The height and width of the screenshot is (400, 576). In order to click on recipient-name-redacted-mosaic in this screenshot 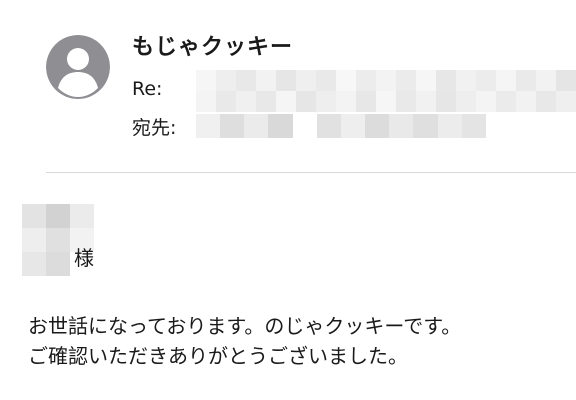, I will do `click(70, 240)`.